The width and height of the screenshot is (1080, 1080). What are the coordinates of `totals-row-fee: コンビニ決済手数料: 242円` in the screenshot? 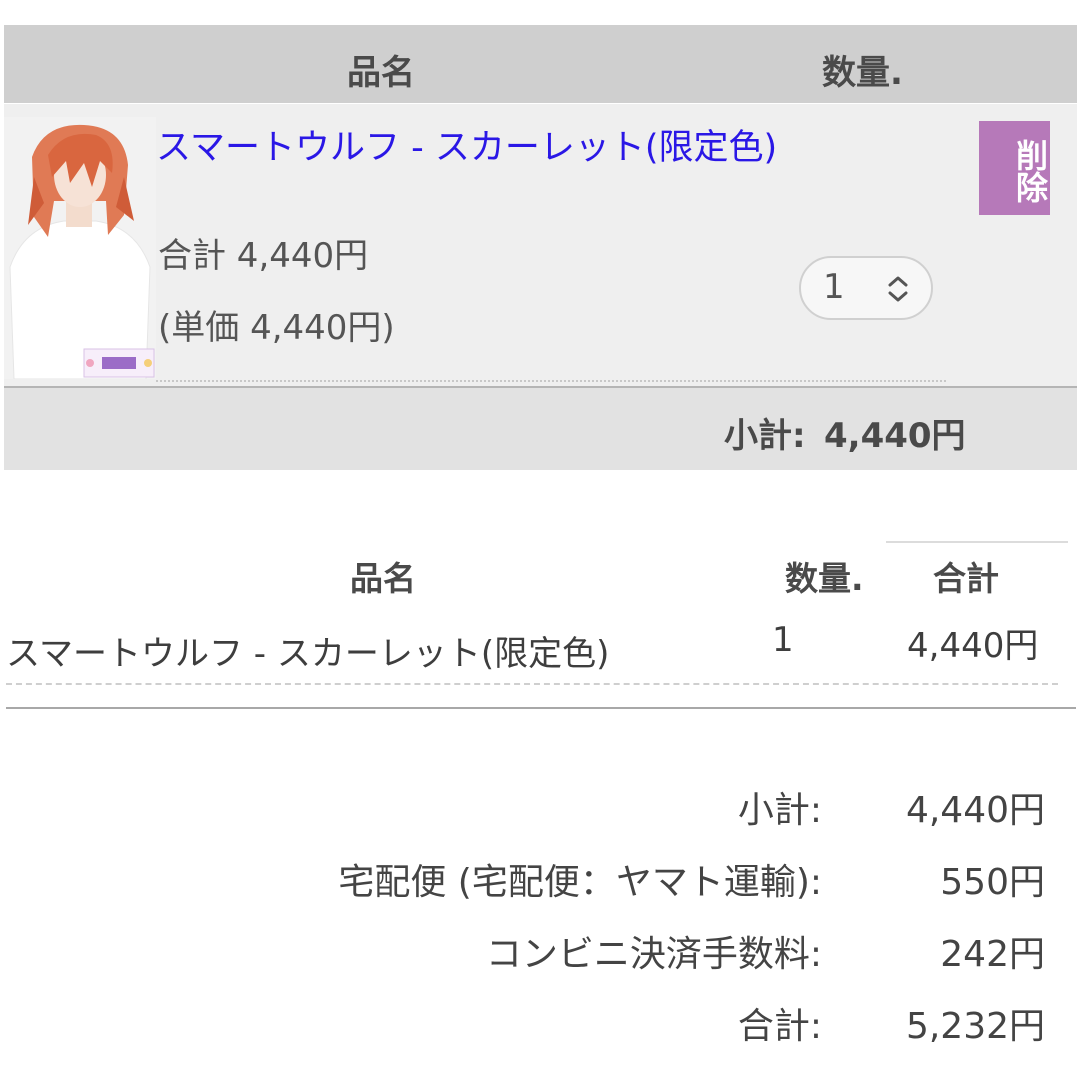 It's located at (540, 955).